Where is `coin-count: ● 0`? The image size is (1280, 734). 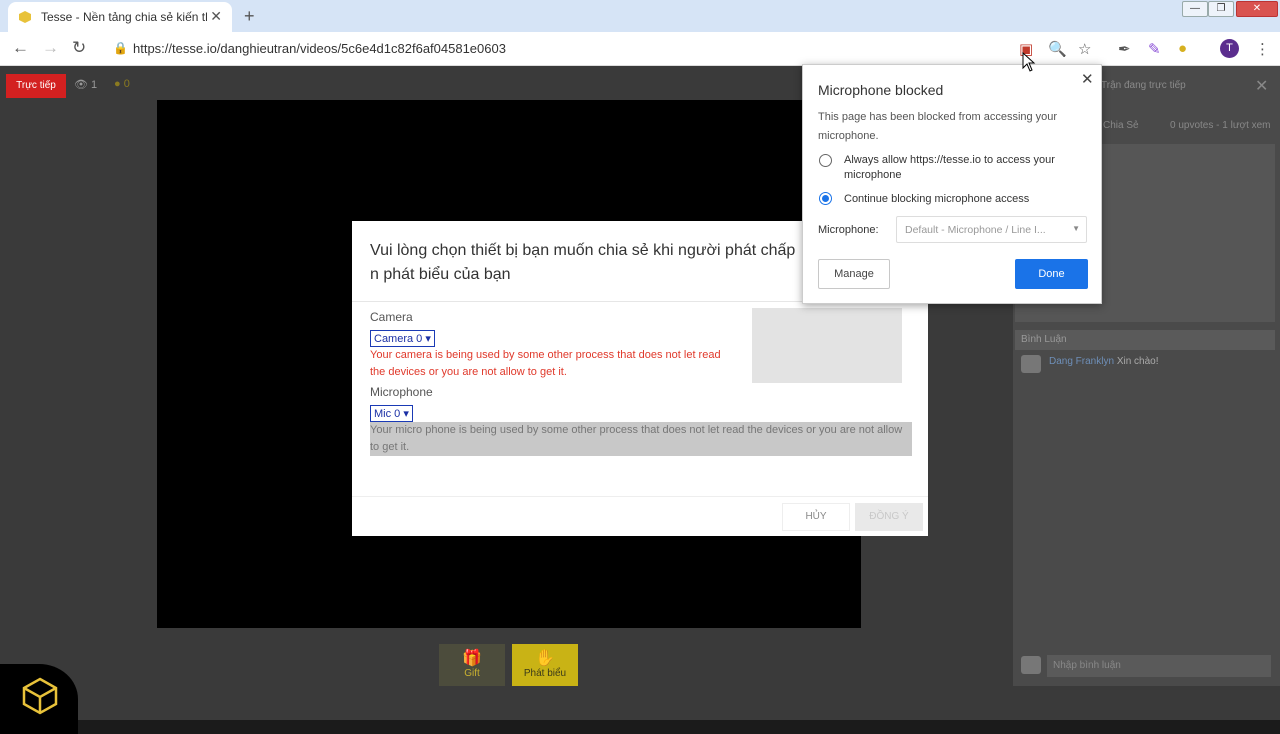 coin-count: ● 0 is located at coordinates (122, 84).